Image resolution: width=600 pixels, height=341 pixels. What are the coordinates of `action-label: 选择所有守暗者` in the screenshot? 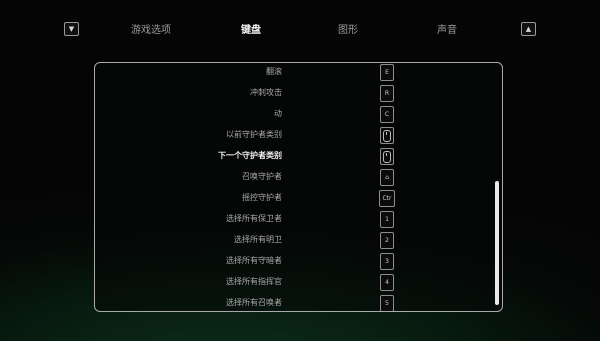 It's located at (254, 260).